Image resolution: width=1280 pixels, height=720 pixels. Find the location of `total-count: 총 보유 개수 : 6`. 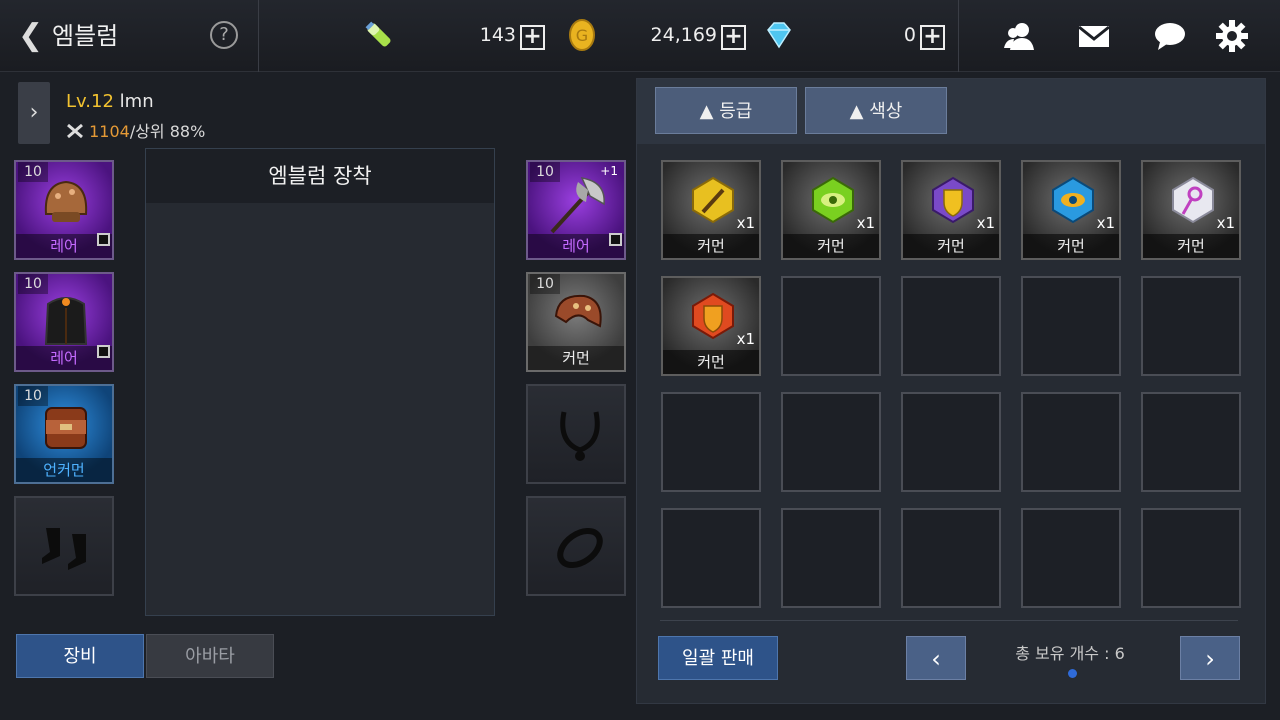

total-count: 총 보유 개수 : 6 is located at coordinates (1070, 653).